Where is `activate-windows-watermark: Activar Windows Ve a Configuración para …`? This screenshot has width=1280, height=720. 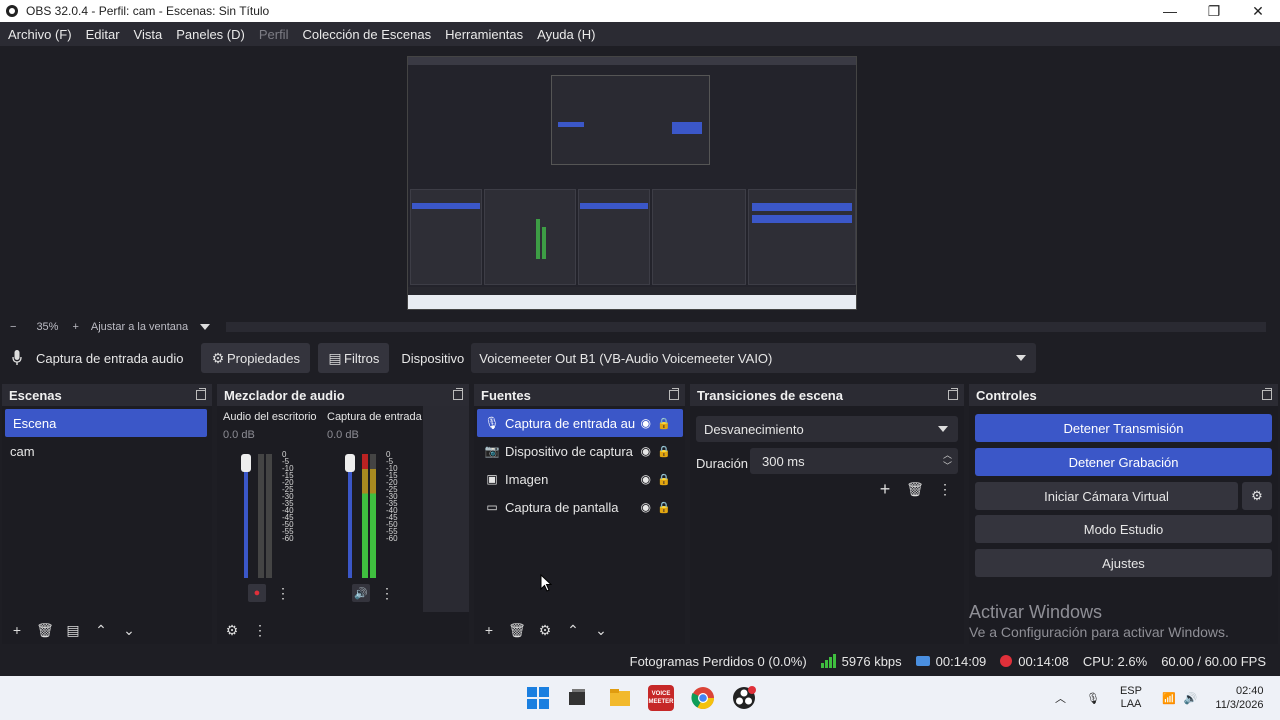 activate-windows-watermark: Activar Windows Ve a Configuración para … is located at coordinates (1099, 621).